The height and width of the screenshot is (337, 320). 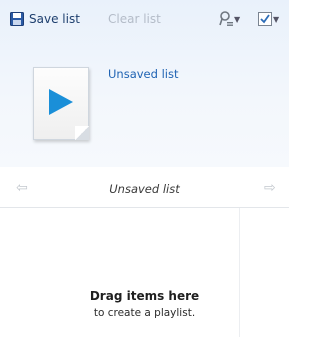 What do you see at coordinates (143, 74) in the screenshot?
I see `playlist-name-link: Unsaved list` at bounding box center [143, 74].